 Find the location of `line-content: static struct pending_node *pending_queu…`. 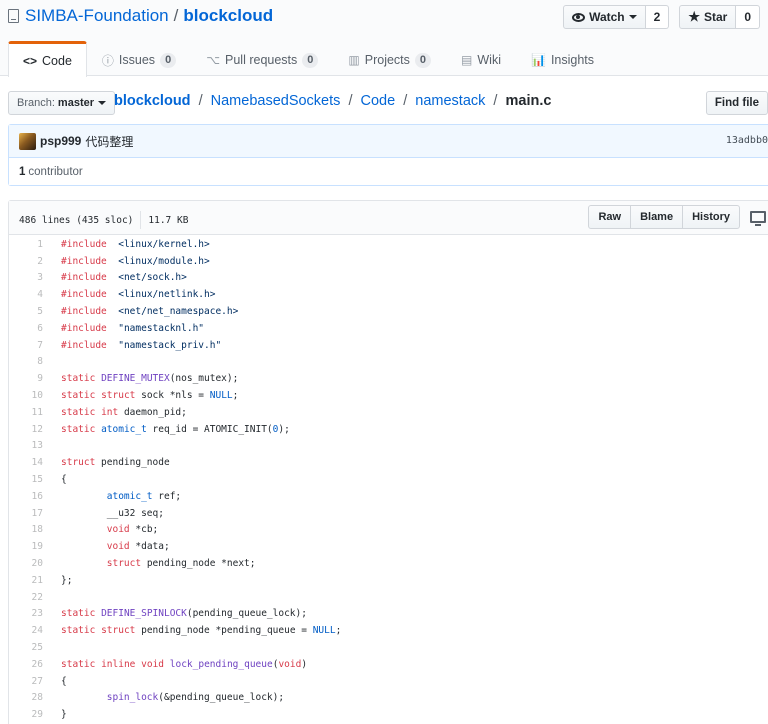

line-content: static struct pending_node *pending_queu… is located at coordinates (192, 630).